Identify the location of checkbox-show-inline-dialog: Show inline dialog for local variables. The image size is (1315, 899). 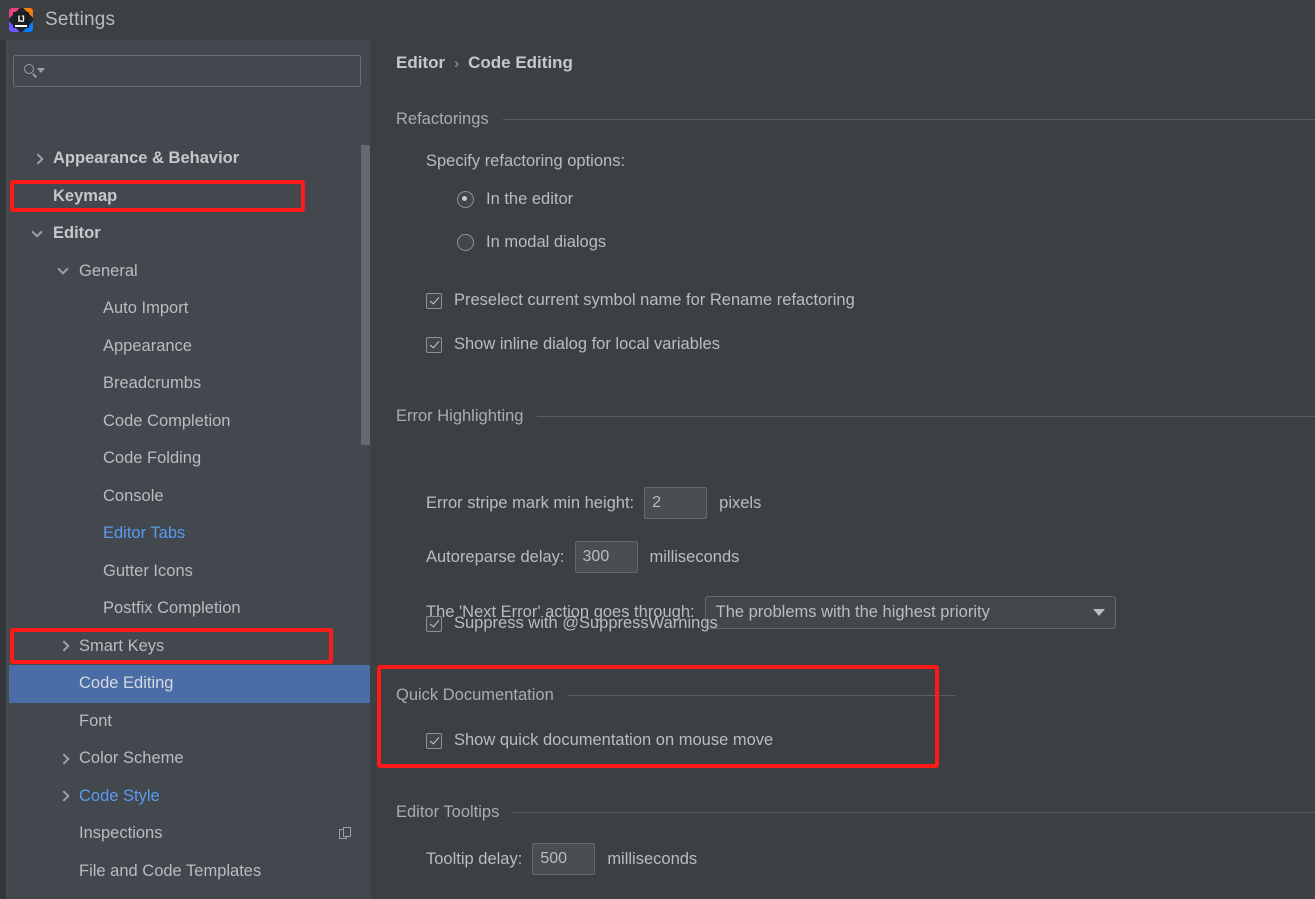
(573, 344).